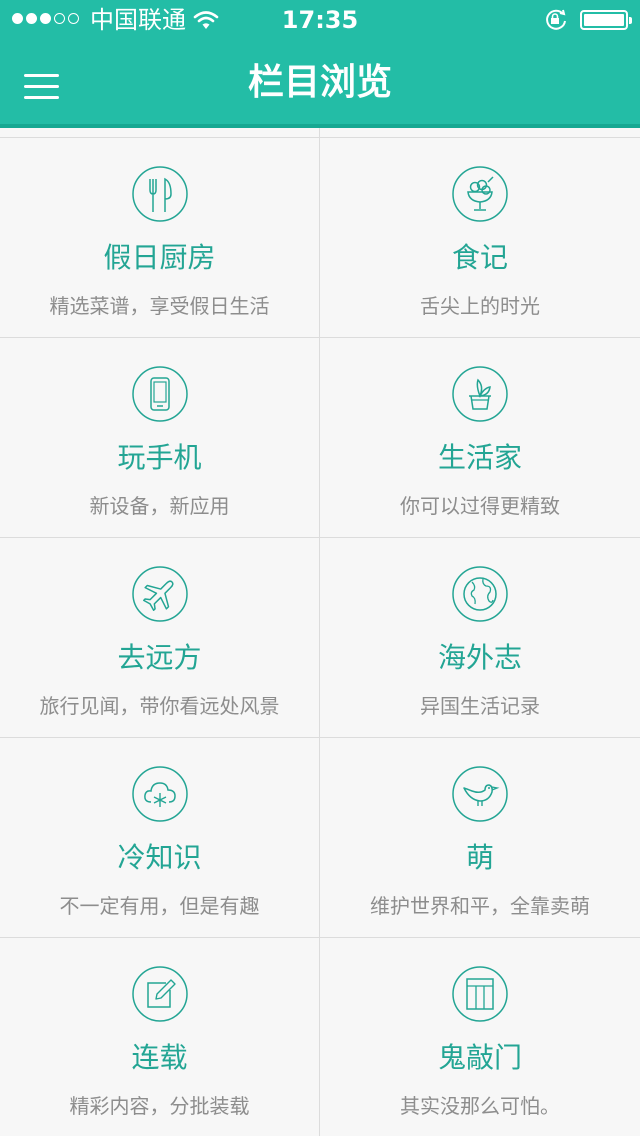 The width and height of the screenshot is (640, 1136). What do you see at coordinates (159, 657) in the screenshot?
I see `category-title: 去远方` at bounding box center [159, 657].